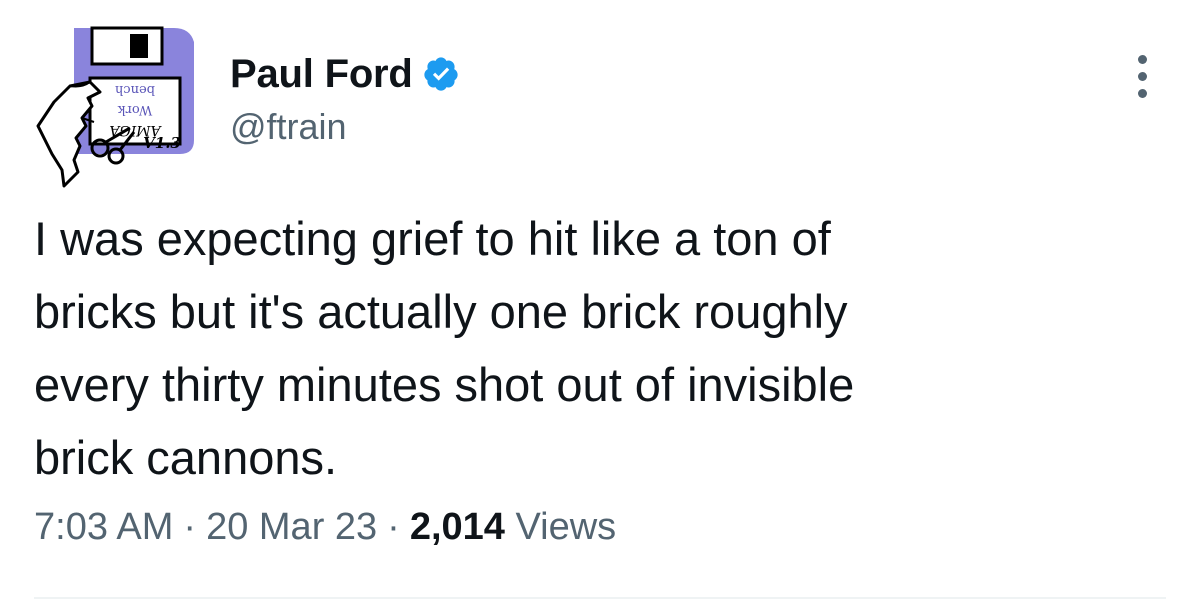 The height and width of the screenshot is (605, 1200). I want to click on amiga-workbench-disk-icon: AMIGA Work bench V1.3, so click(115, 107).